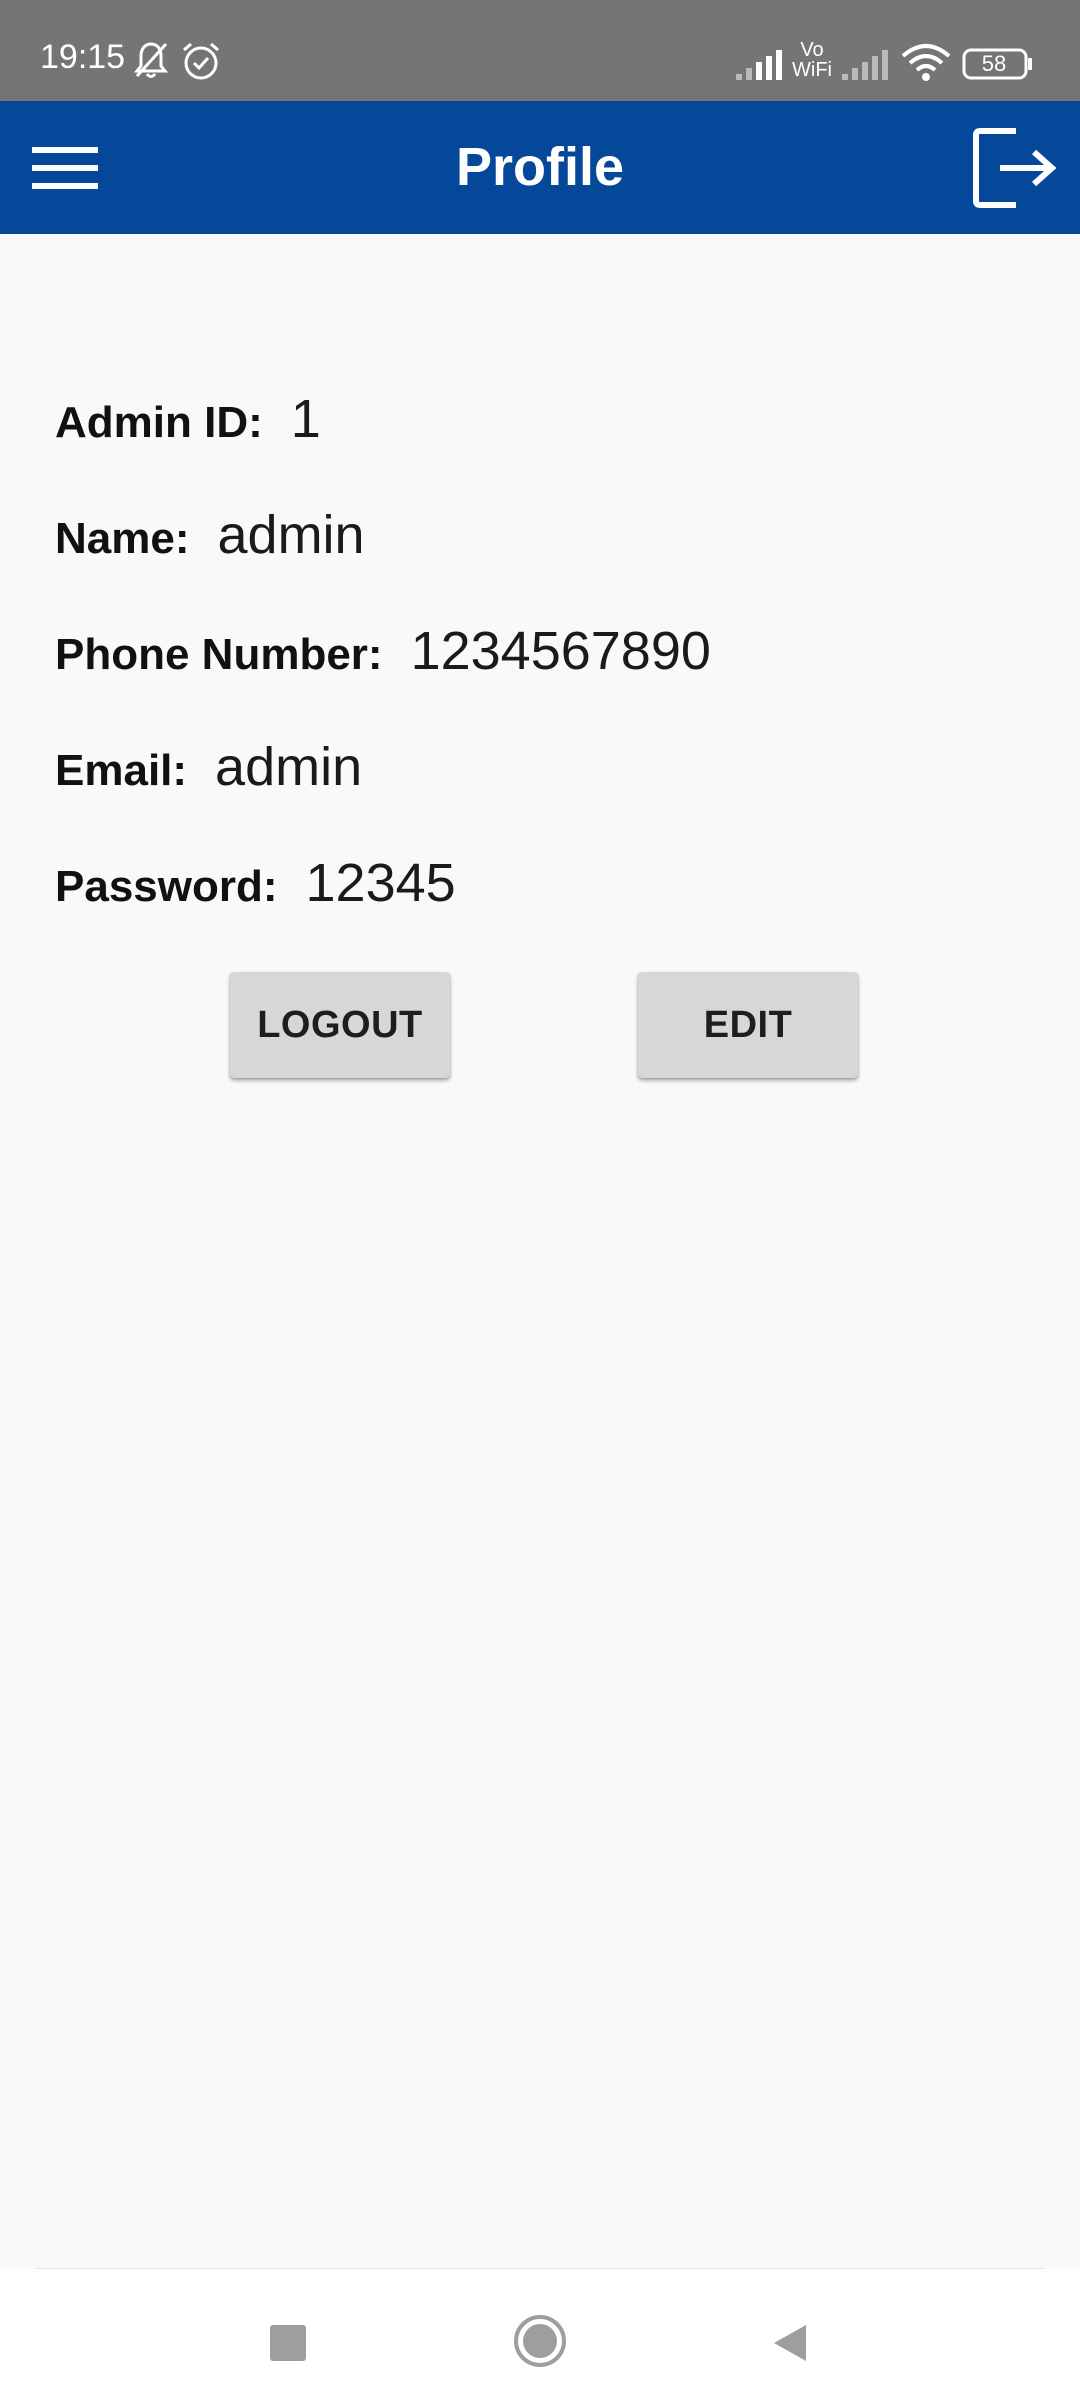  Describe the element at coordinates (291, 535) in the screenshot. I see `name-value: admin` at that location.